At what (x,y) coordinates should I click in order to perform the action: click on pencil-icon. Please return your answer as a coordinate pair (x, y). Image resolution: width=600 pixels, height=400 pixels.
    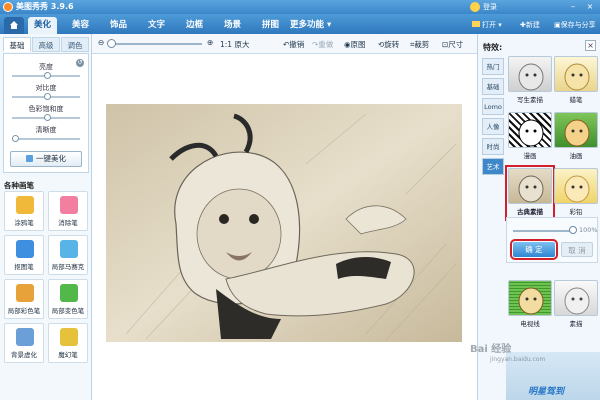
    Looking at the image, I should click on (25, 205).